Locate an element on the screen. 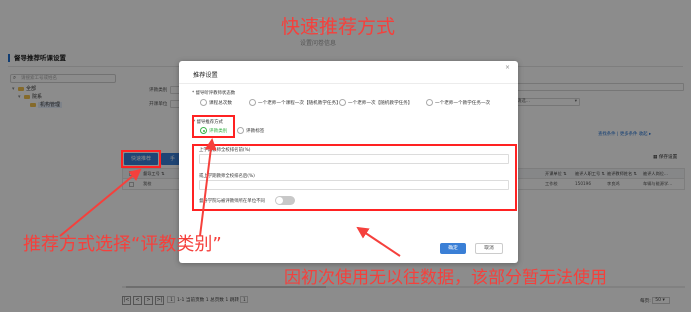 Image resolution: width=691 pixels, height=312 pixels. annotation-no-history-data: 因初次使用无以往数据，该部分暂无法使用 is located at coordinates (445, 278).